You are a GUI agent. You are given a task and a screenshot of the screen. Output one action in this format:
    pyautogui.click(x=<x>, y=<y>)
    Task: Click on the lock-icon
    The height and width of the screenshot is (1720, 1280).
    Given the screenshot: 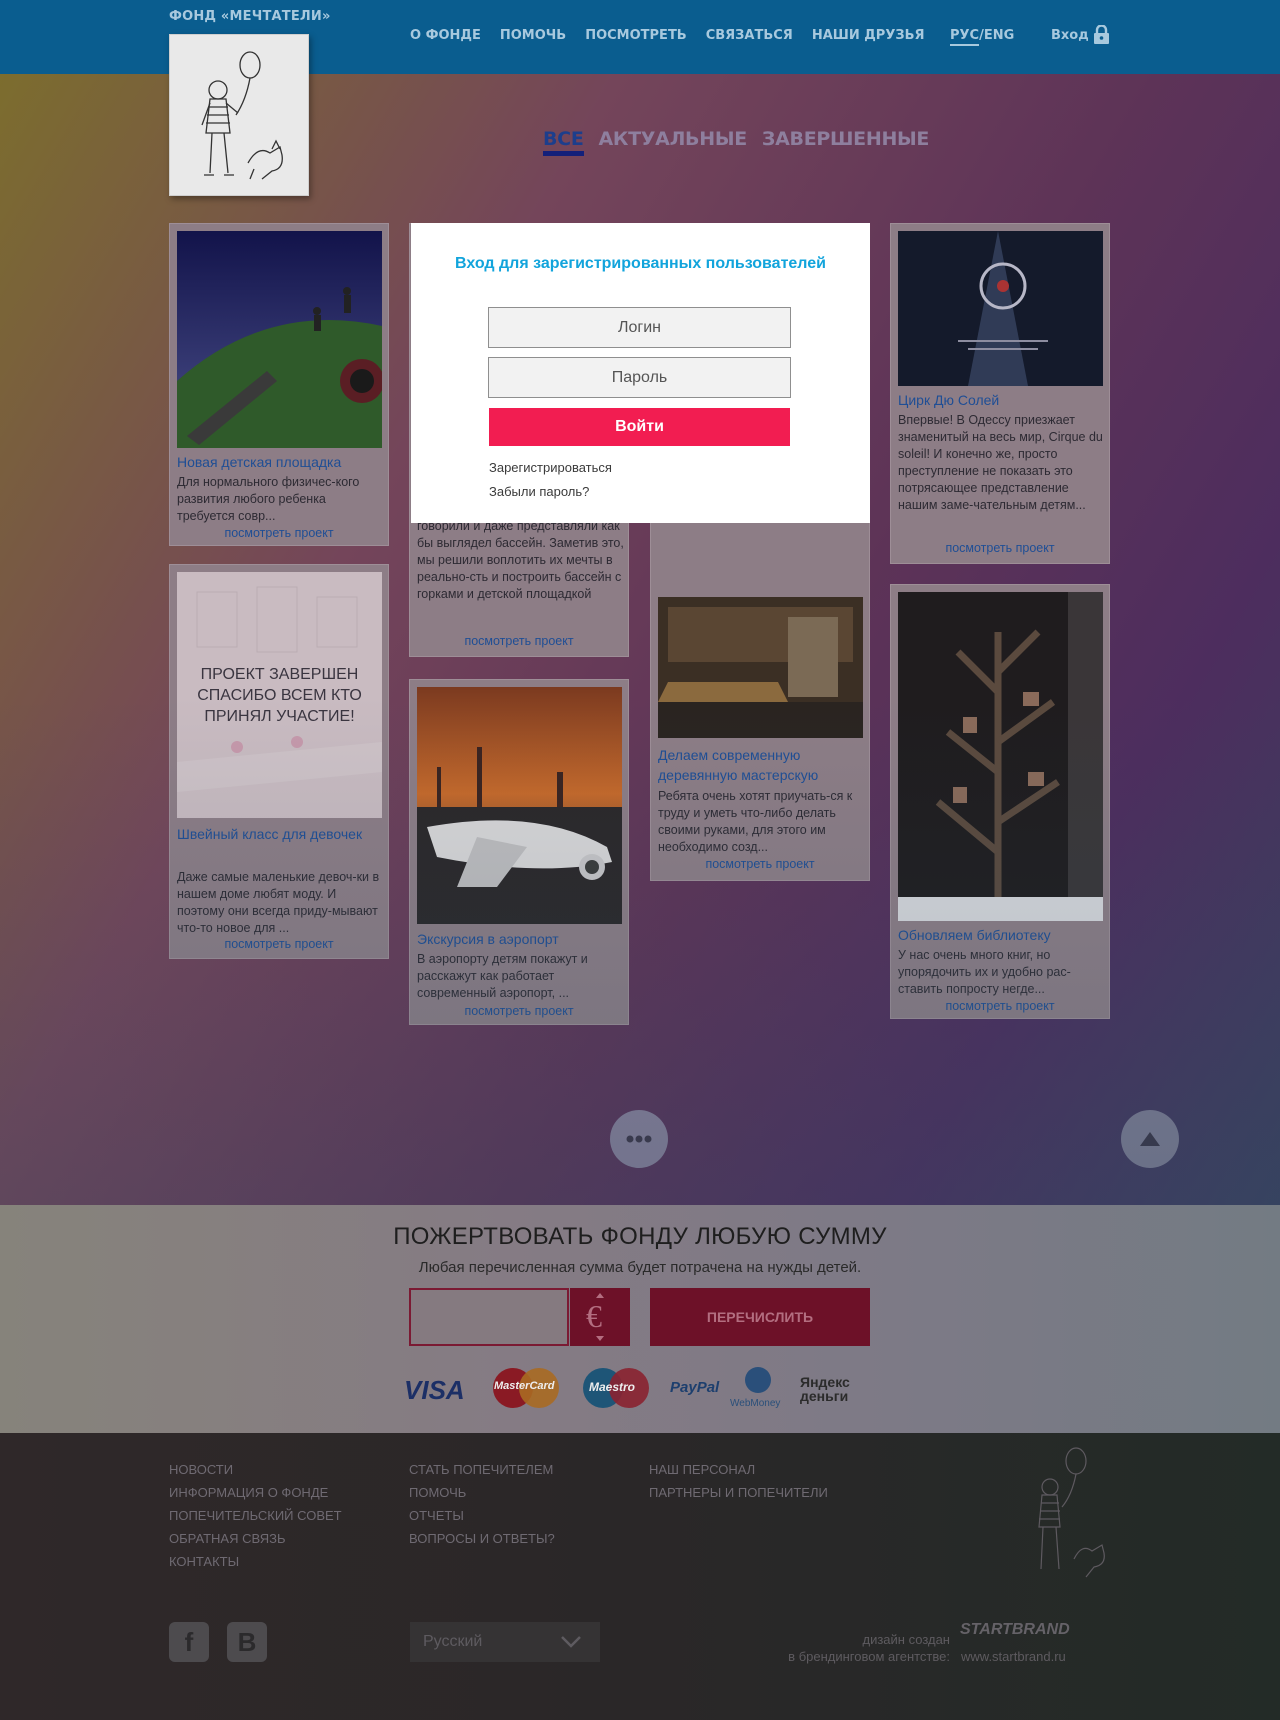 What is the action you would take?
    pyautogui.click(x=1101, y=34)
    